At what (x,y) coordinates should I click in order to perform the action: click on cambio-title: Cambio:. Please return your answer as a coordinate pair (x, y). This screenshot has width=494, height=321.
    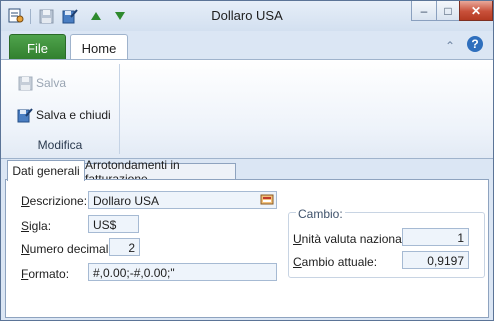
    Looking at the image, I should click on (320, 214).